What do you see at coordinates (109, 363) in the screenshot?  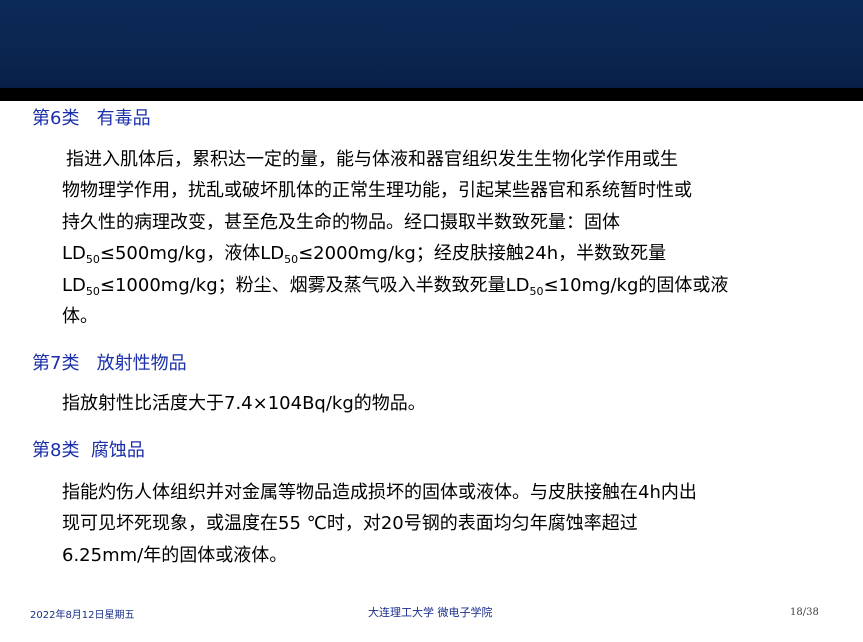 I see `section-title-radioactive: 第7类 放射性物品` at bounding box center [109, 363].